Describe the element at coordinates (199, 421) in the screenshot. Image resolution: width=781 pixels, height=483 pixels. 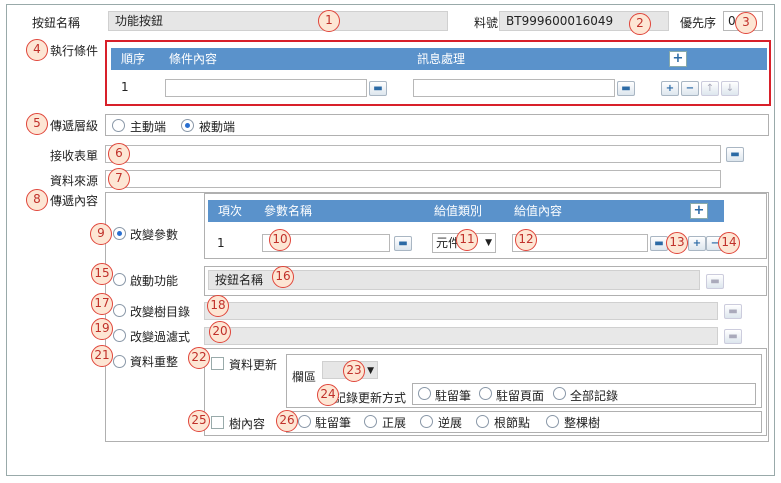
I see `callout-25: 25` at that location.